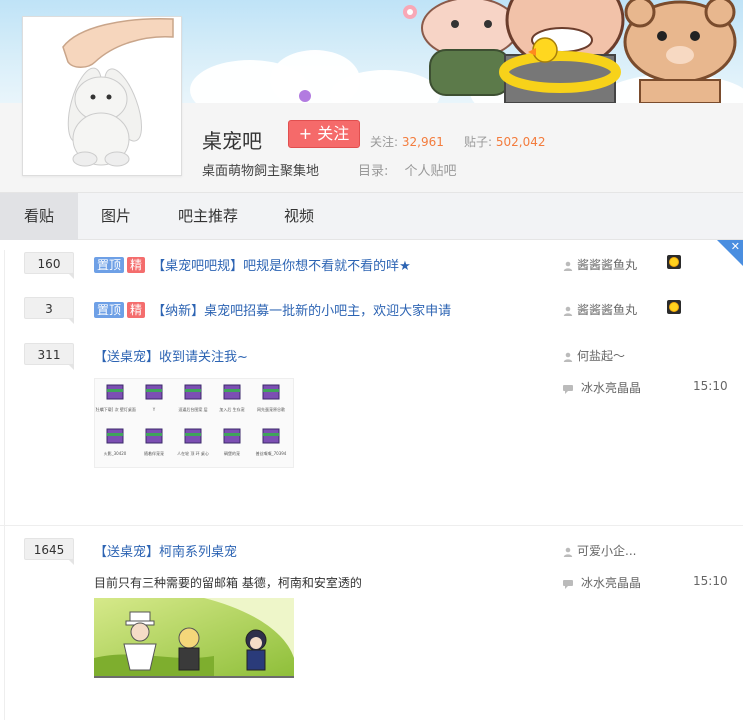 This screenshot has height=725, width=743. I want to click on follow-button: + 关注, so click(324, 134).